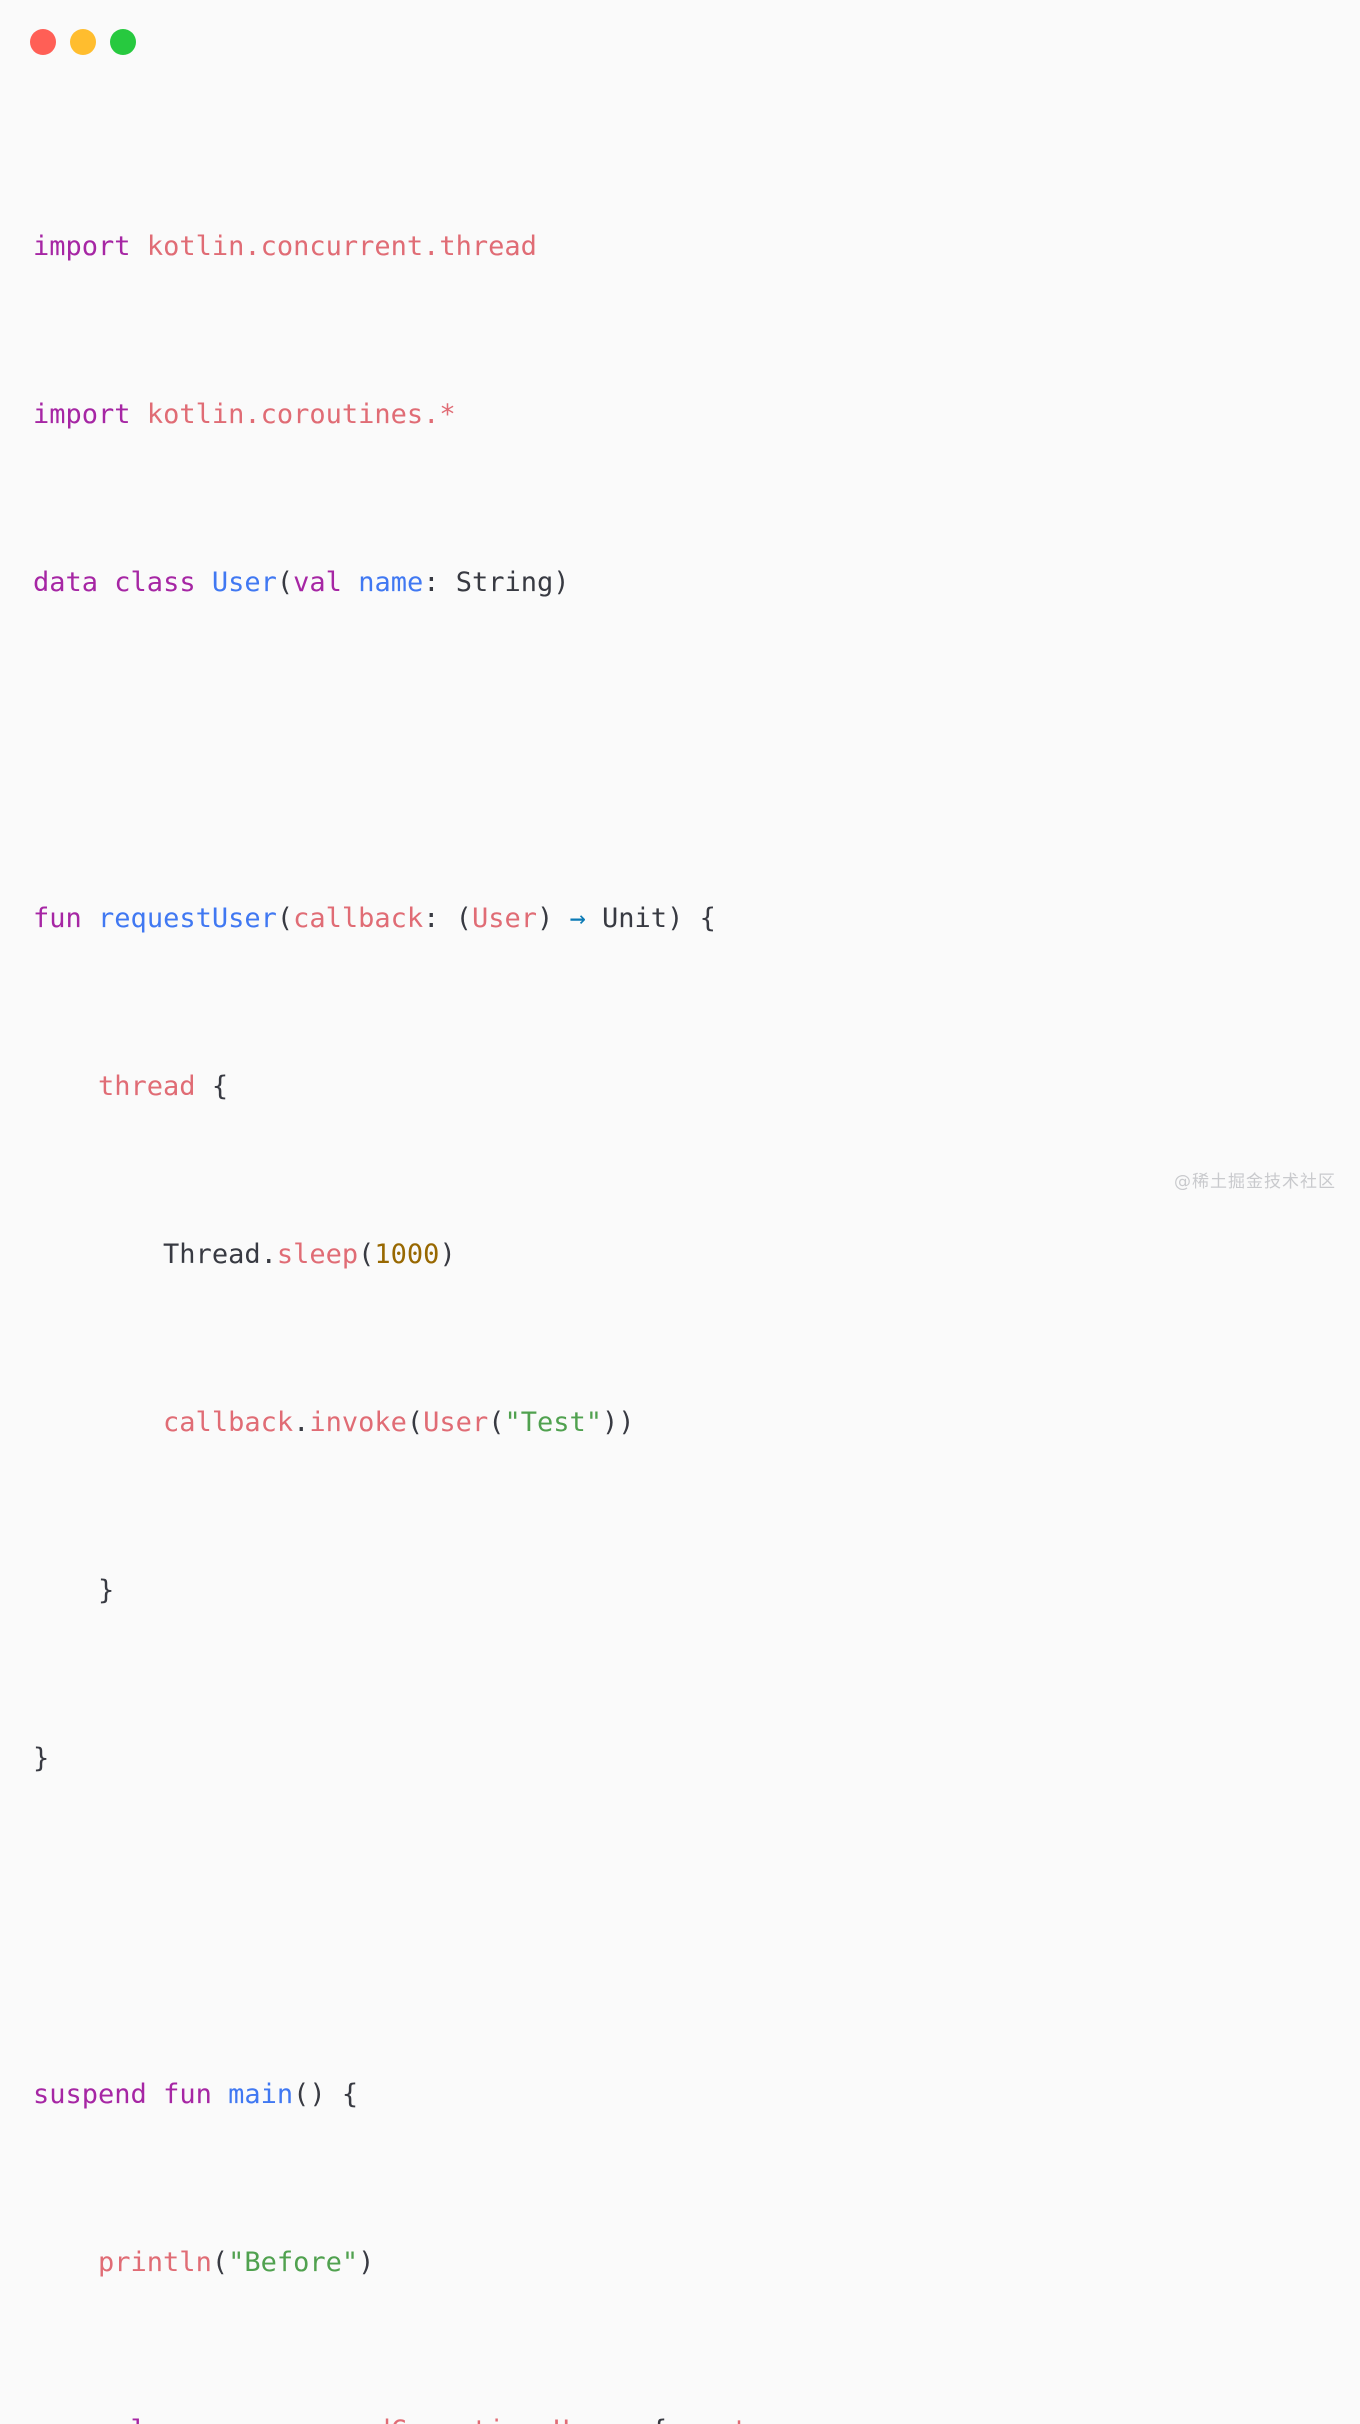  What do you see at coordinates (407, 2419) in the screenshot?
I see `token-function-suspendcoroutine: suspendCoroutine` at bounding box center [407, 2419].